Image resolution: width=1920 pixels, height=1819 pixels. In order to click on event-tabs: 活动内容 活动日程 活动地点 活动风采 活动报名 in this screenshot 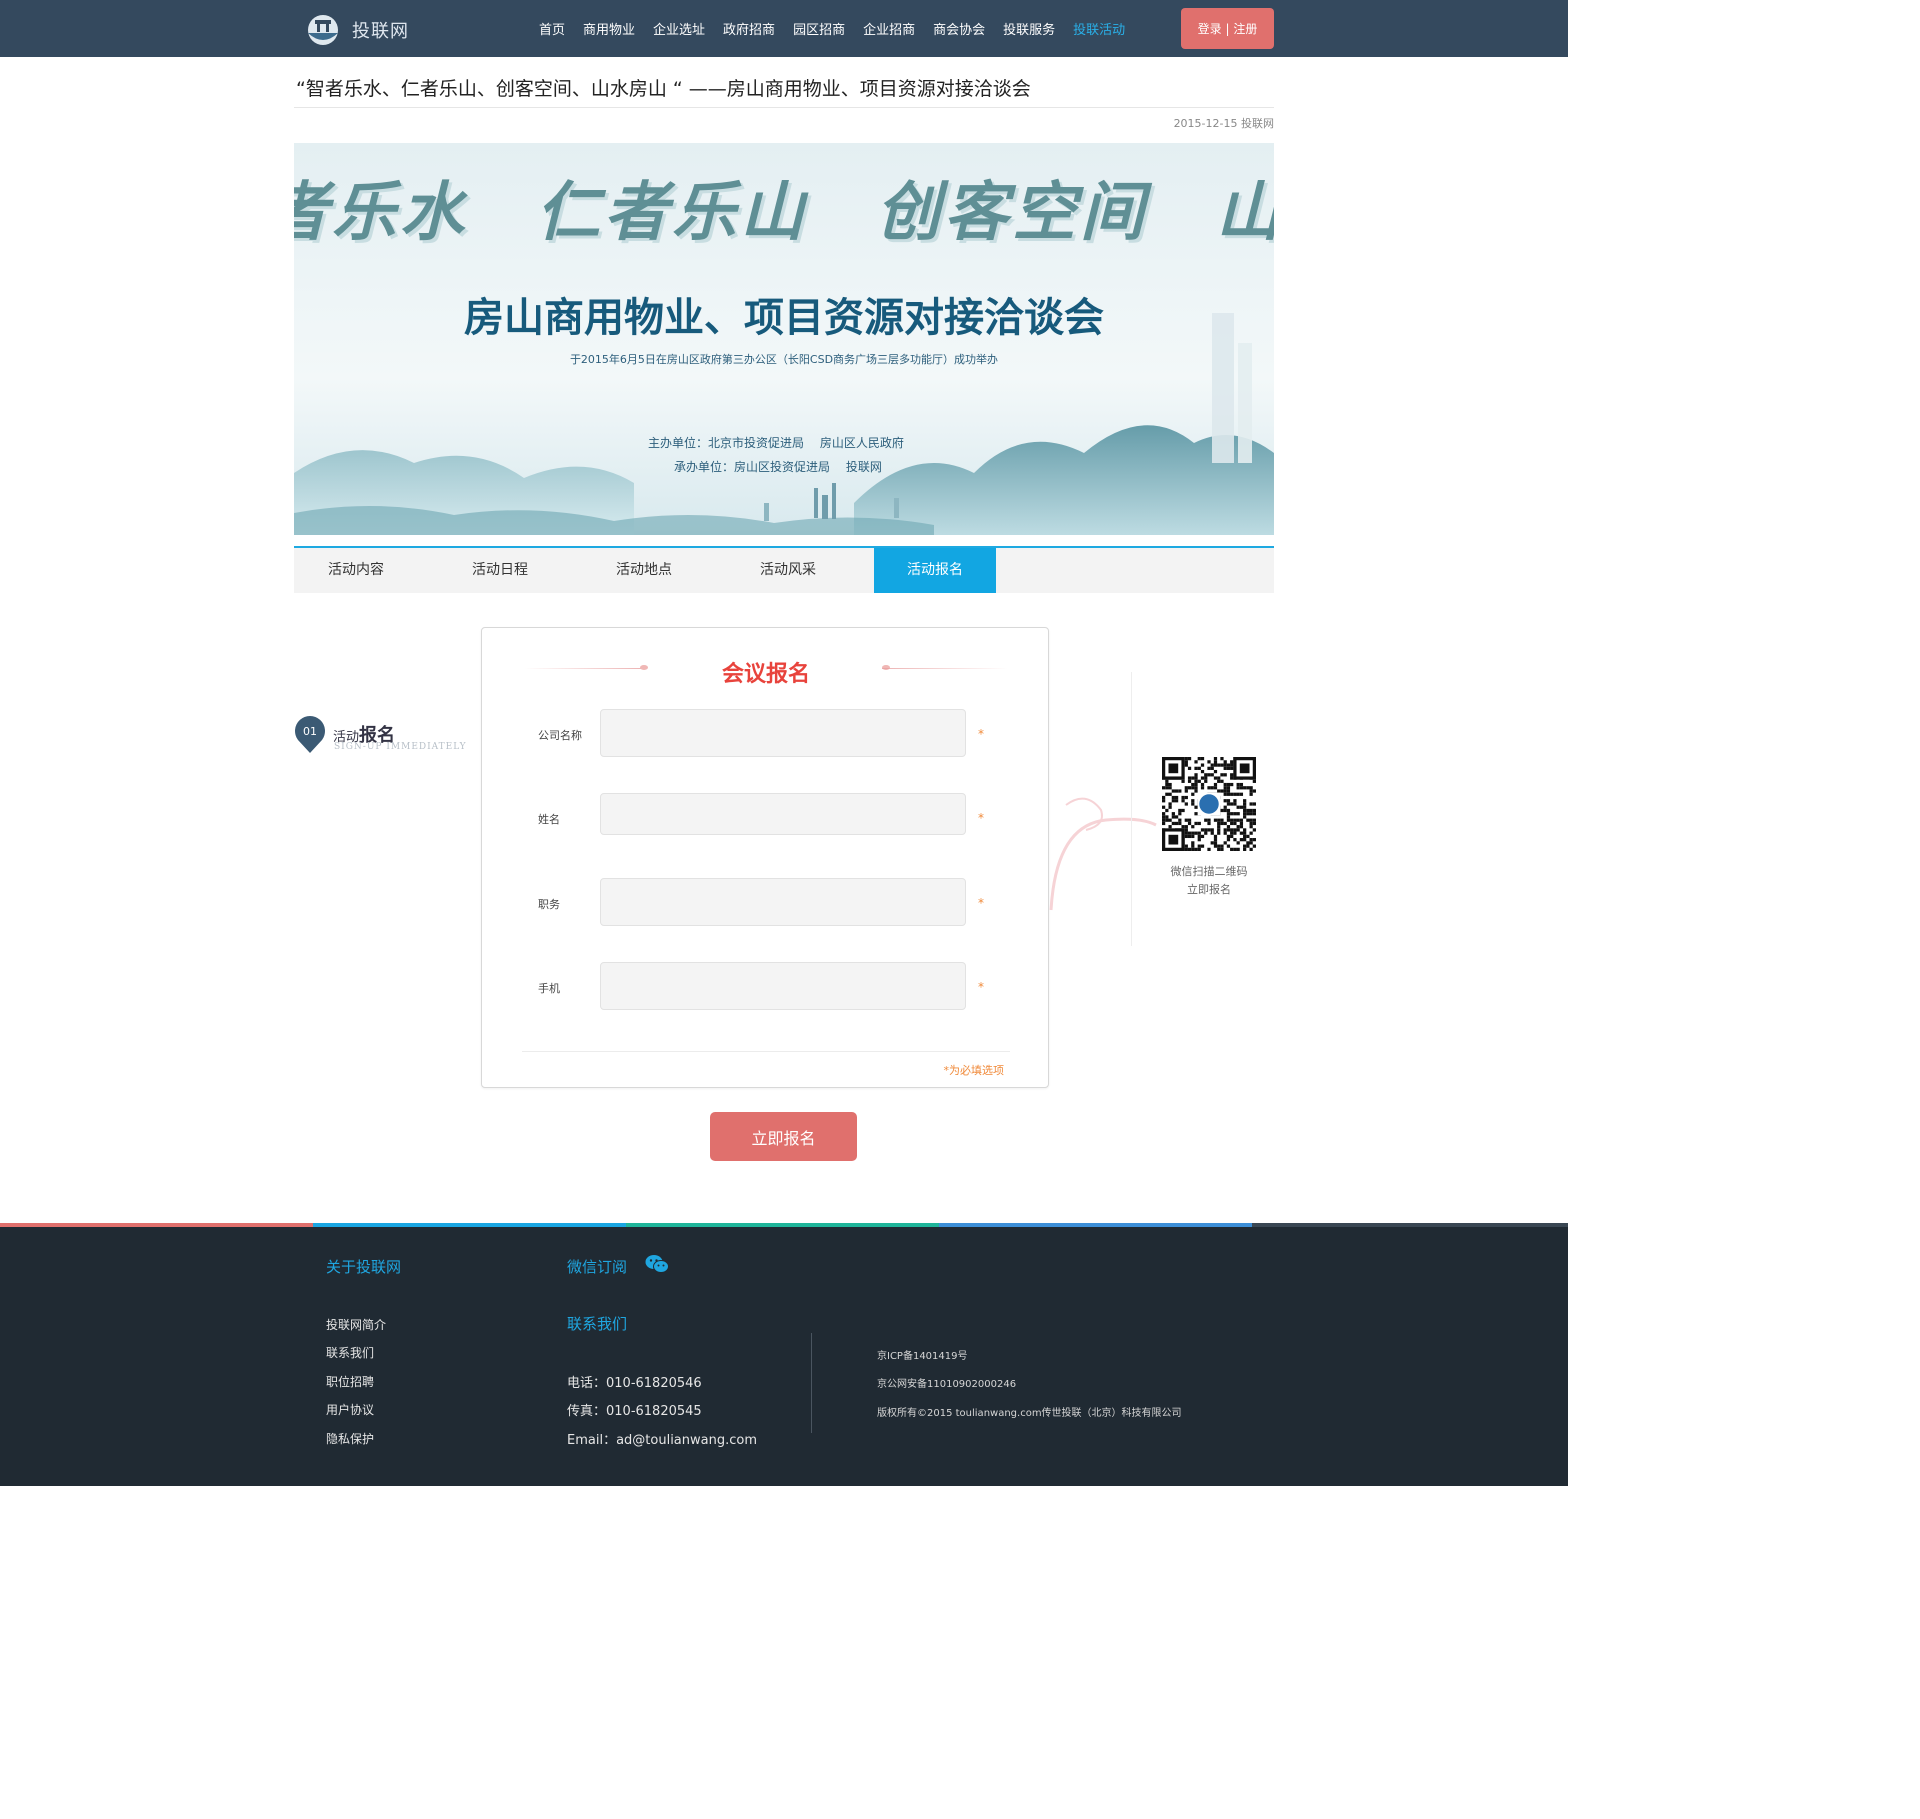, I will do `click(784, 569)`.